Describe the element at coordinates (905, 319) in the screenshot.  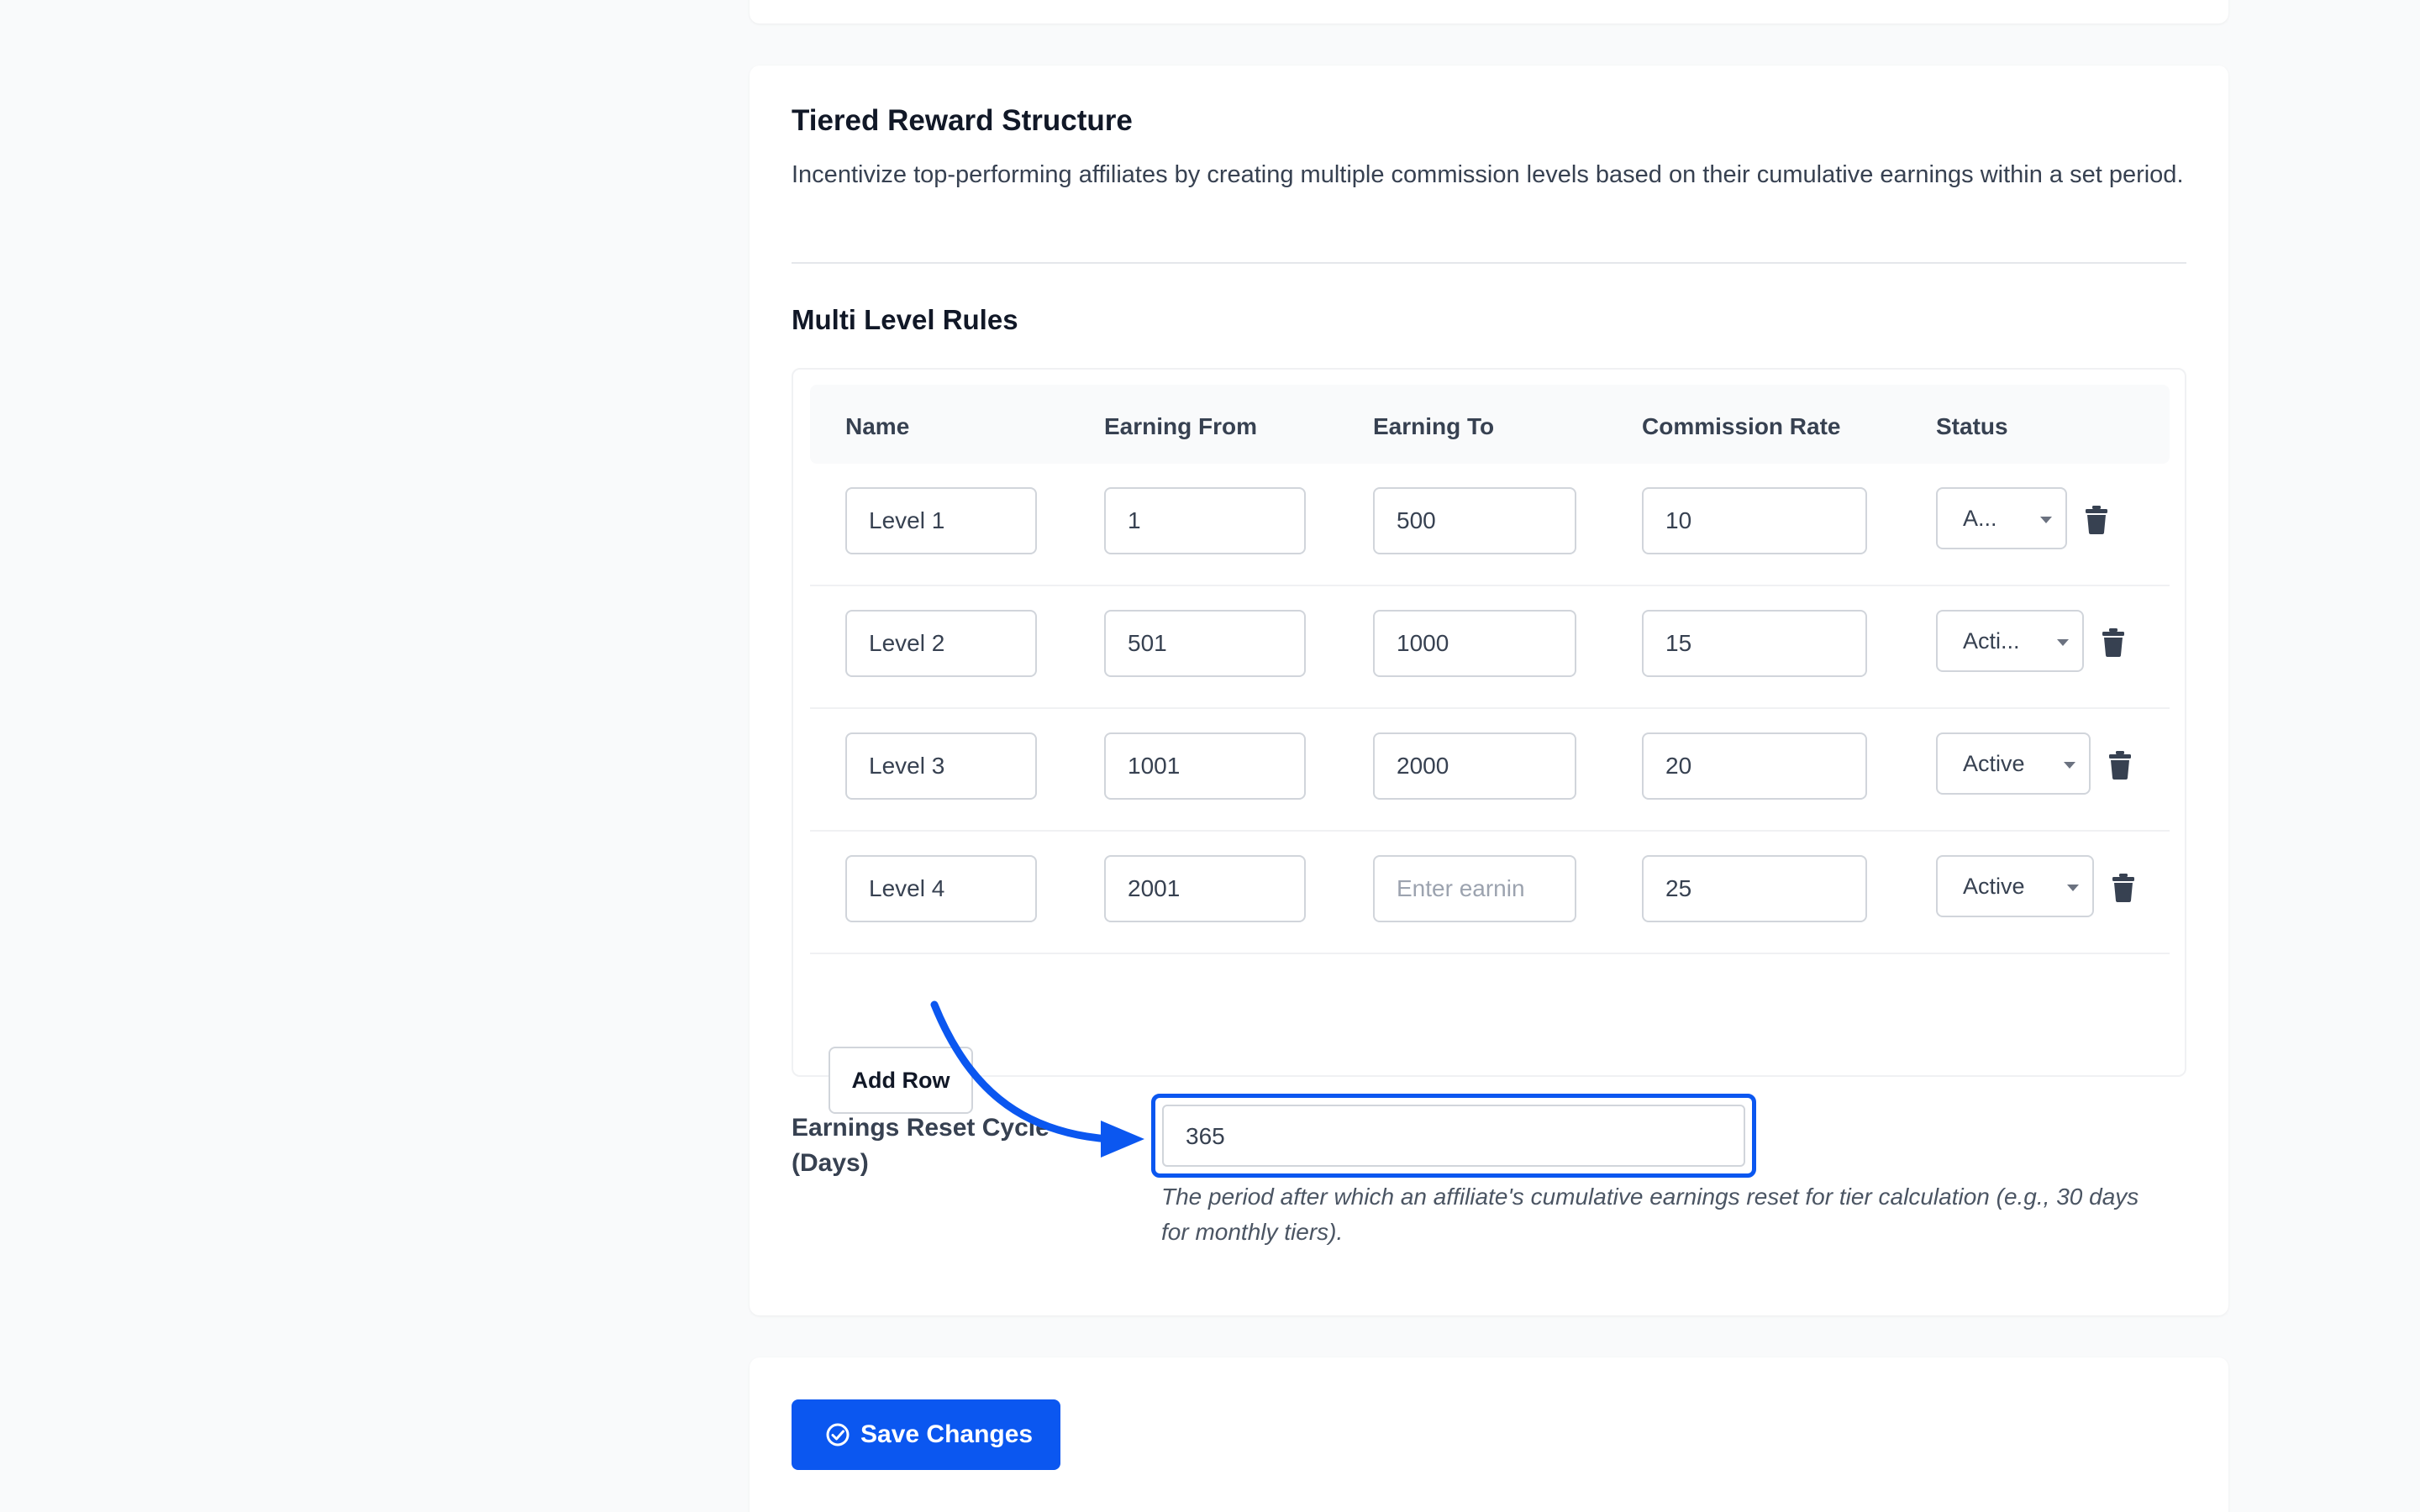
I see `multi-level-rules-title: Multi Level Rules` at that location.